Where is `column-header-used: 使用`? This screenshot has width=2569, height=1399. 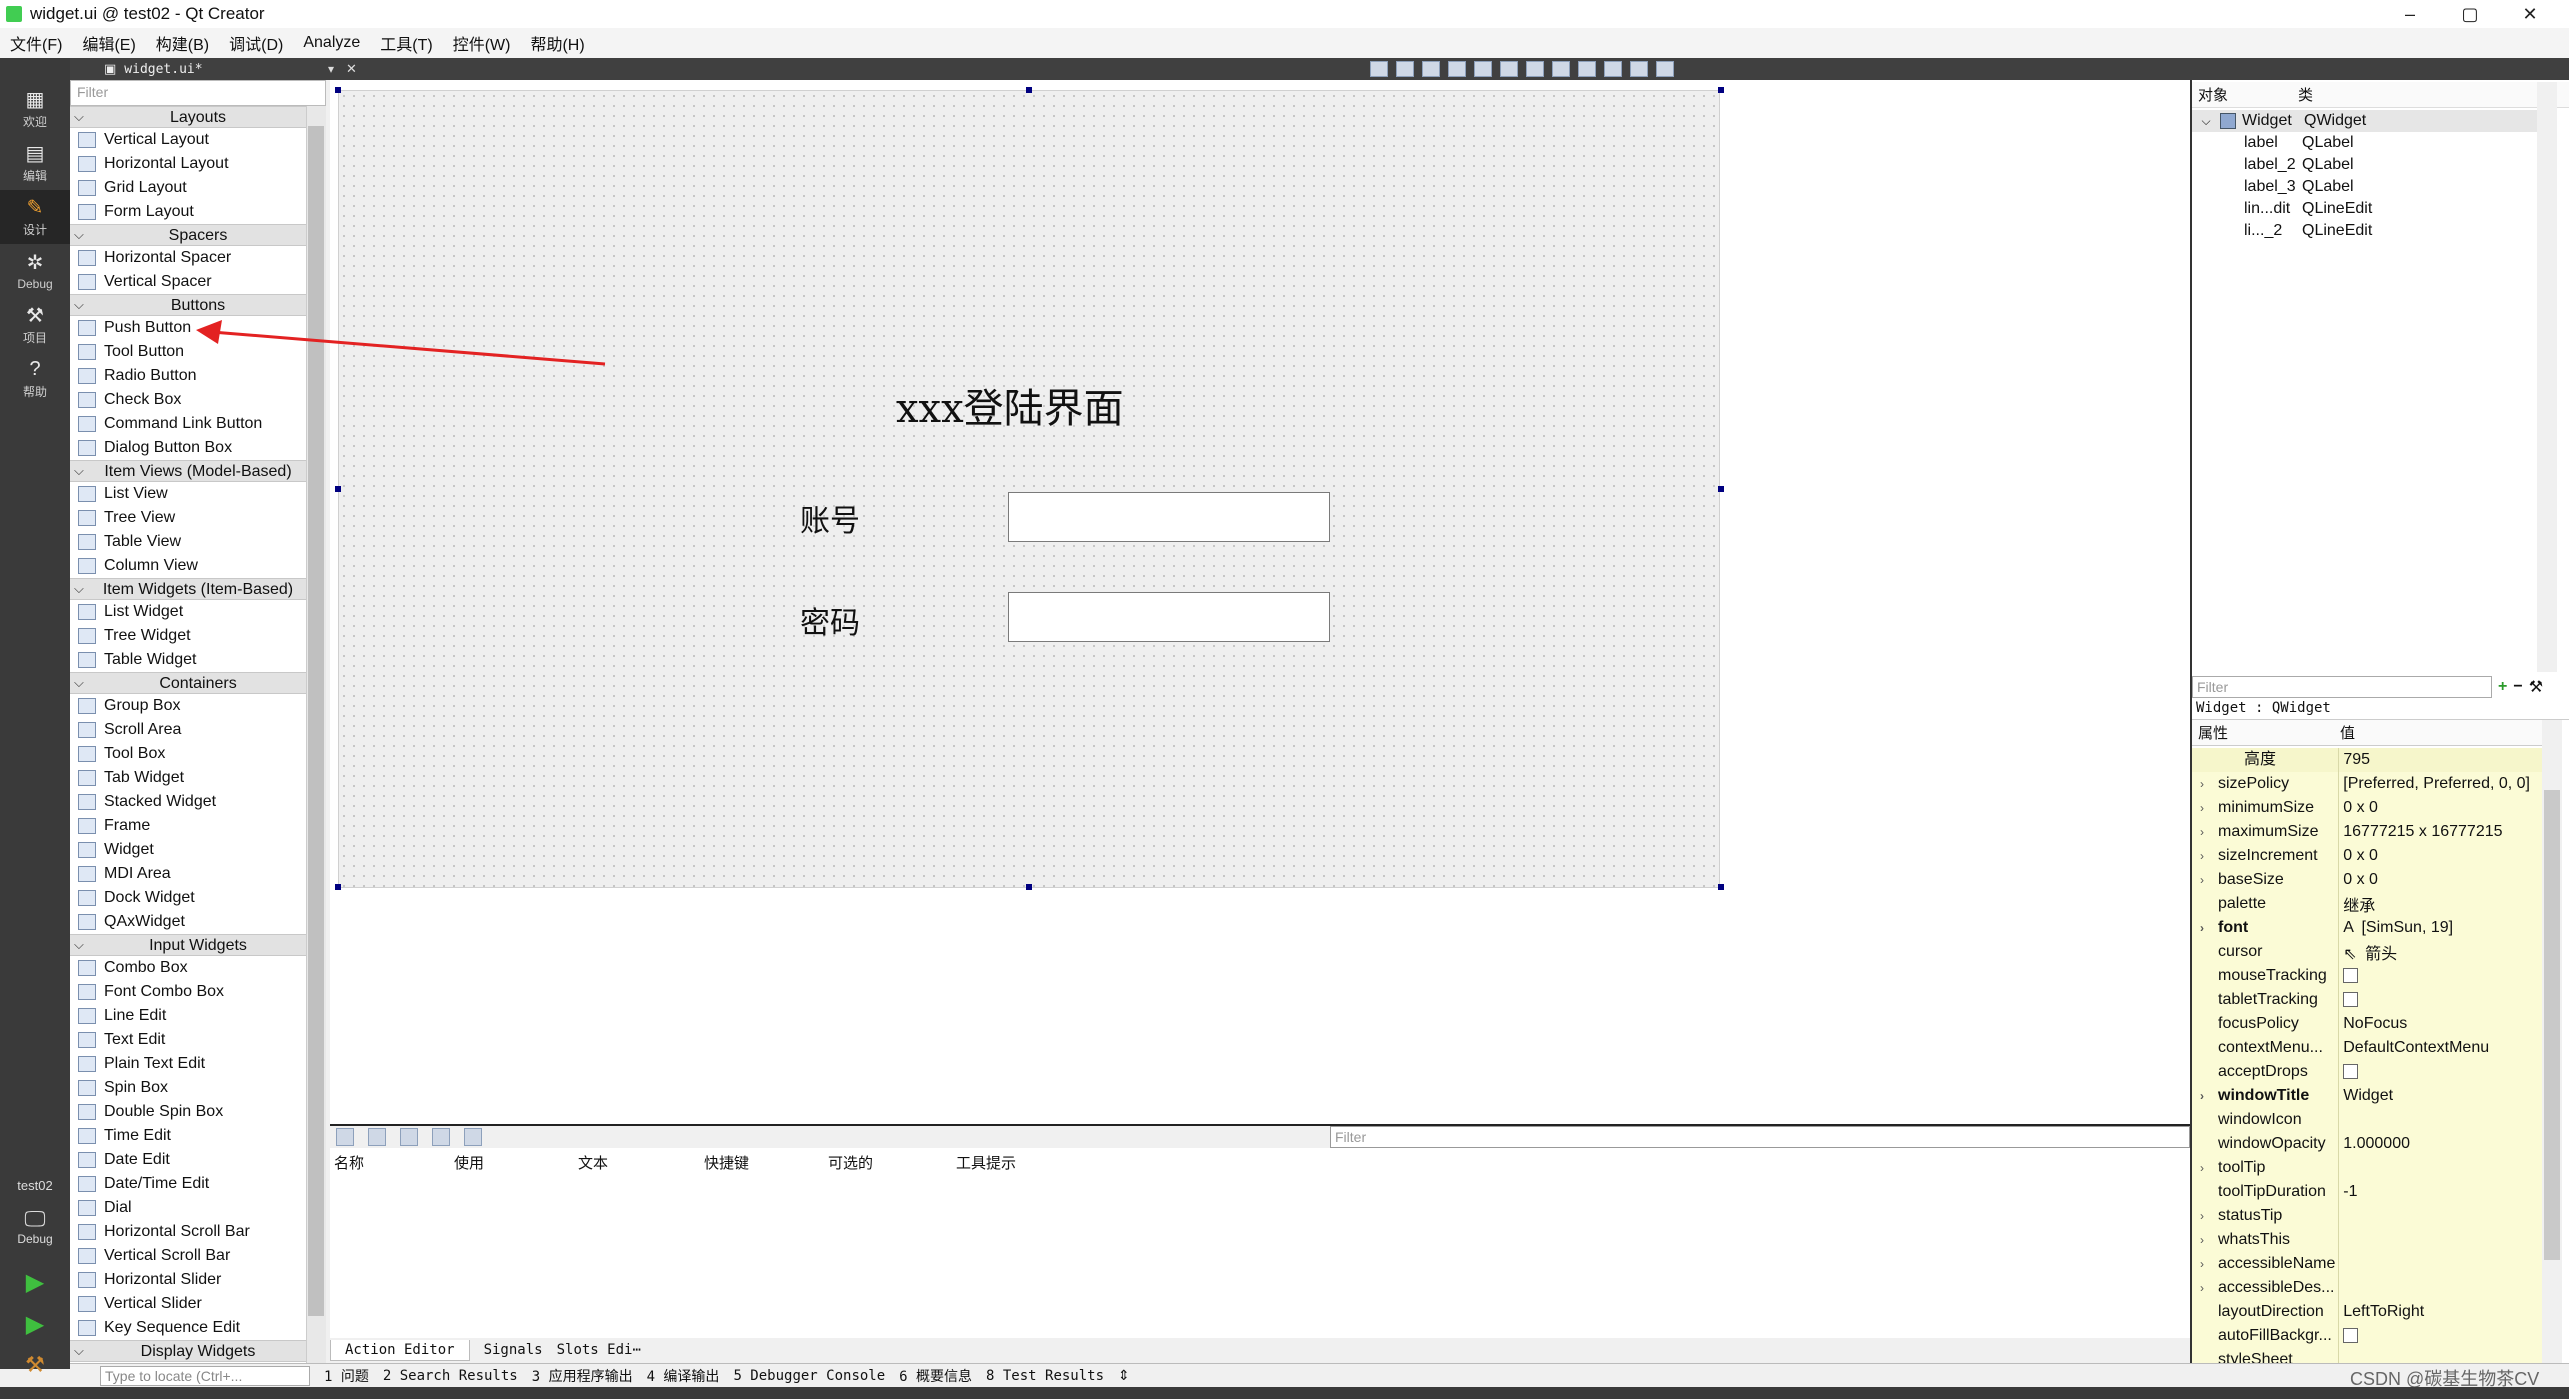 column-header-used: 使用 is located at coordinates (516, 1162).